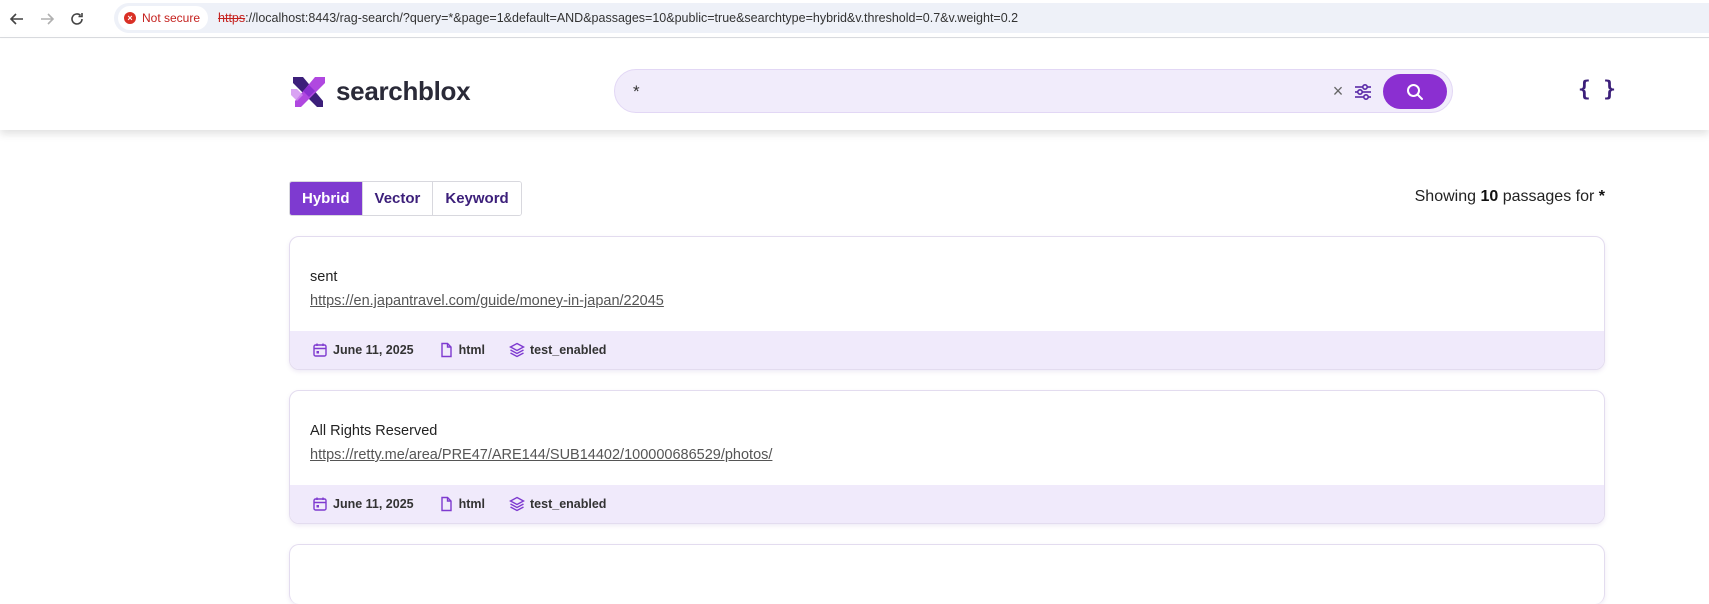 Image resolution: width=1709 pixels, height=604 pixels. What do you see at coordinates (326, 198) in the screenshot?
I see `tab-hybrid: Hybrid` at bounding box center [326, 198].